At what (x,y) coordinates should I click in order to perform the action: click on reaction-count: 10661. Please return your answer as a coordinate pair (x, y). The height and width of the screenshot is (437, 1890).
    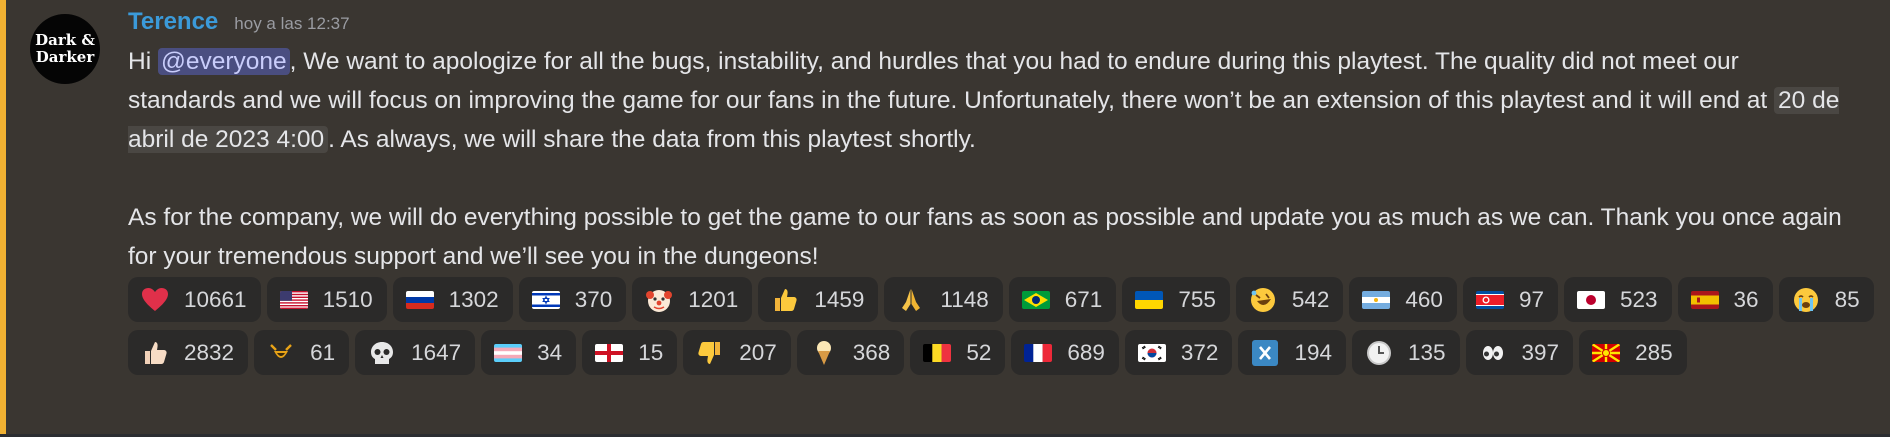
    Looking at the image, I should click on (215, 299).